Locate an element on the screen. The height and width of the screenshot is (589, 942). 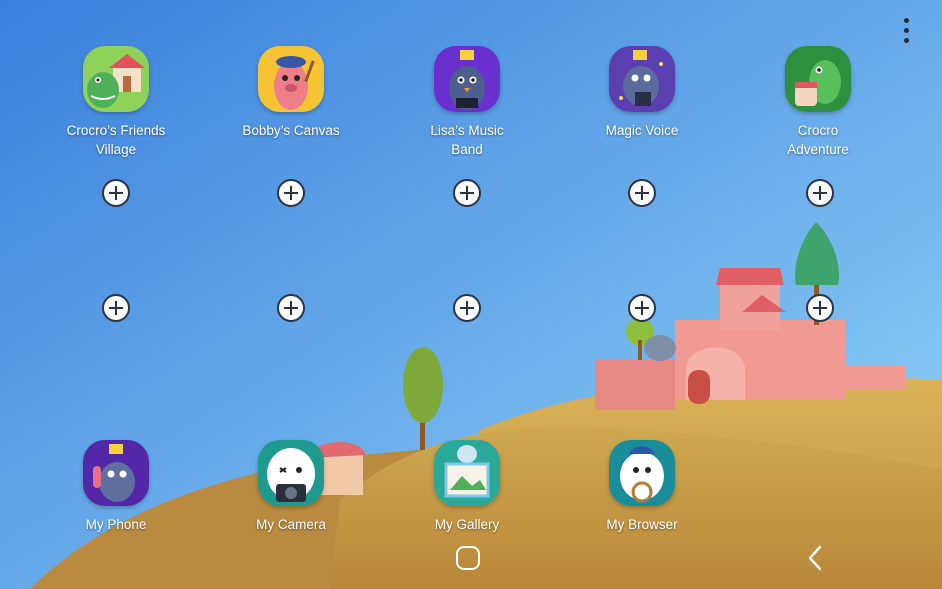
app-my-gallery: My Gallery is located at coordinates (467, 487).